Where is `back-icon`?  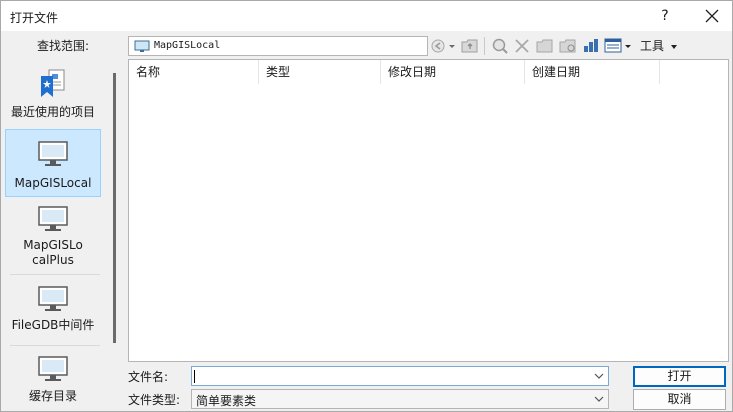
back-icon is located at coordinates (443, 46).